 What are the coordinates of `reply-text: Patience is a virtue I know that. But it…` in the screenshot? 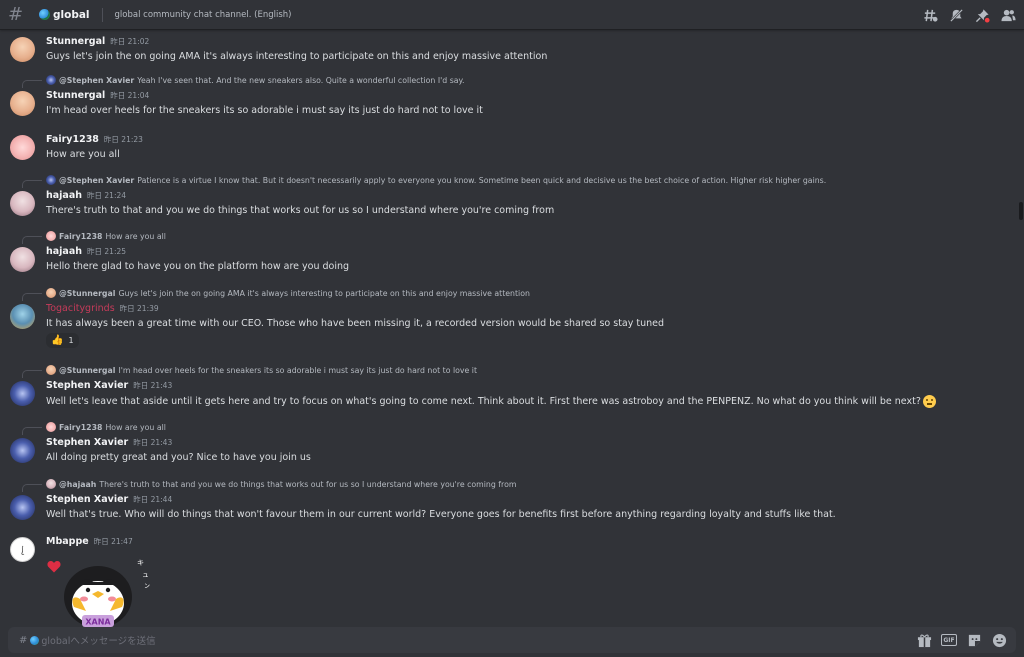 It's located at (482, 180).